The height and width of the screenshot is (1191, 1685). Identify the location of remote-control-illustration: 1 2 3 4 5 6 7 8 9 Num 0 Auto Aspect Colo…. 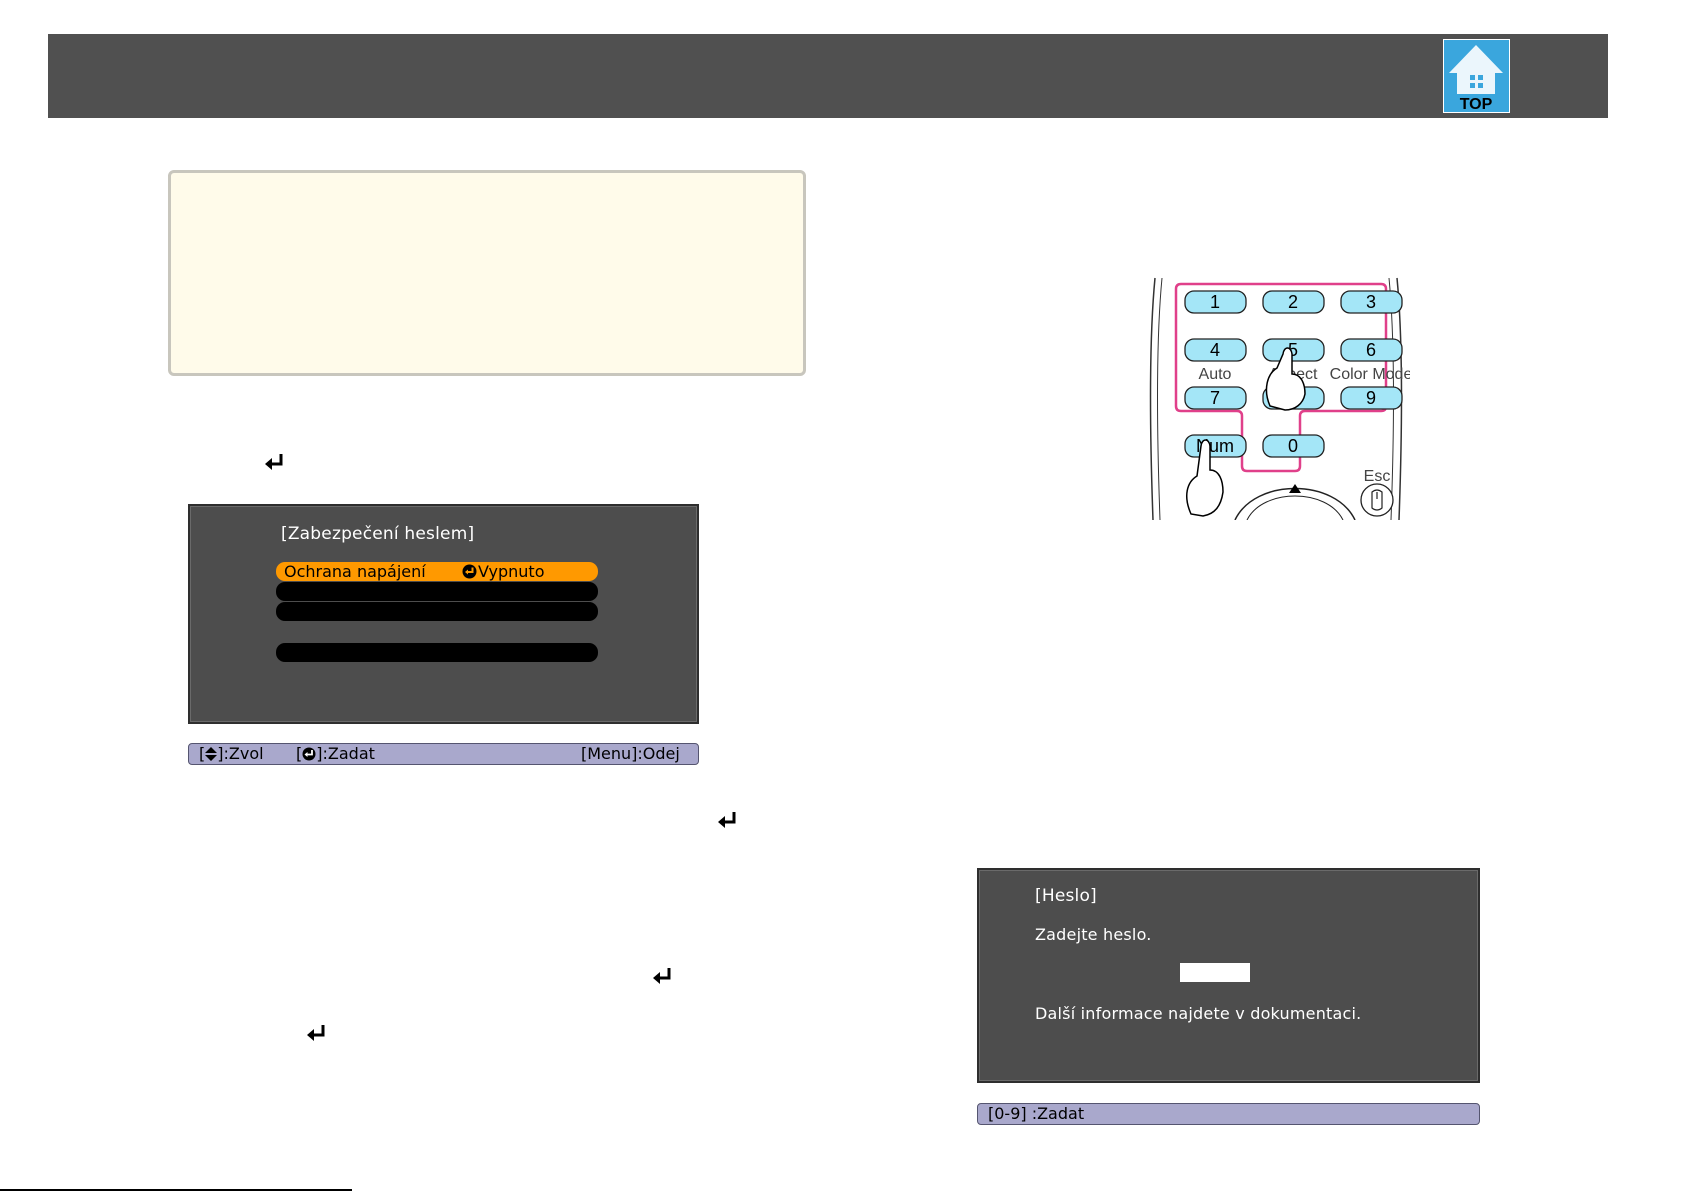
(1279, 398).